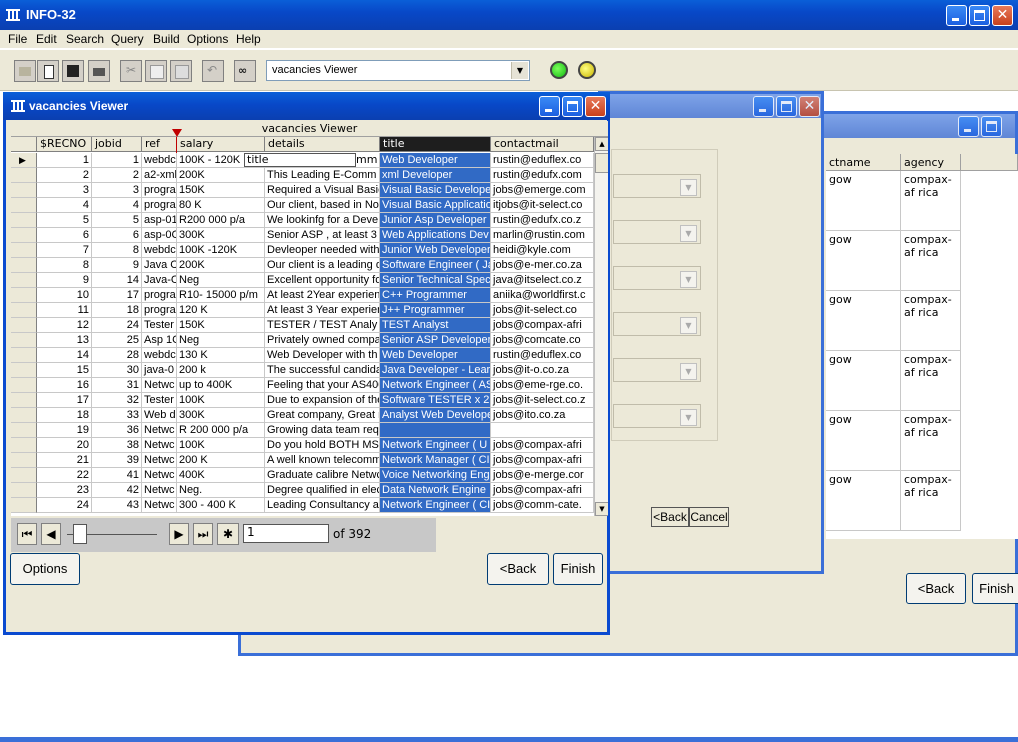  What do you see at coordinates (587, 70) in the screenshot?
I see `yellow-status-icon` at bounding box center [587, 70].